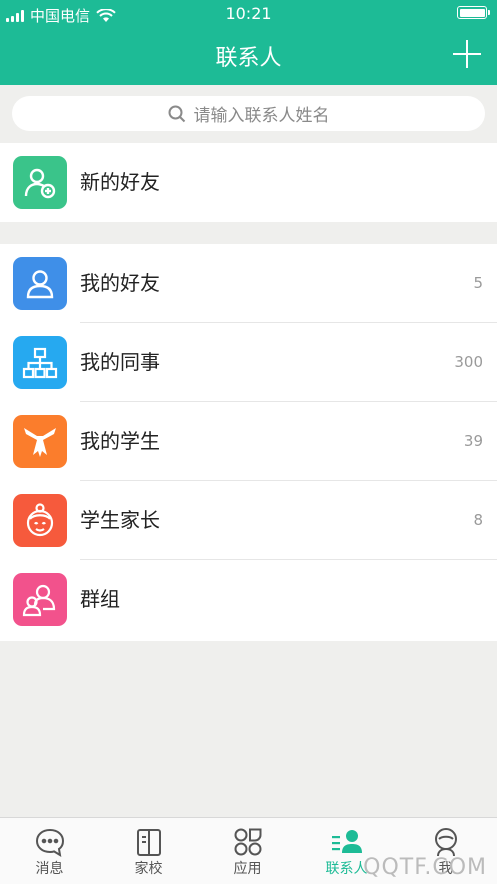 This screenshot has height=884, width=497. I want to click on tab-bar: 消息 家校 应用 联系人 我 QQTF.COM, so click(248, 850).